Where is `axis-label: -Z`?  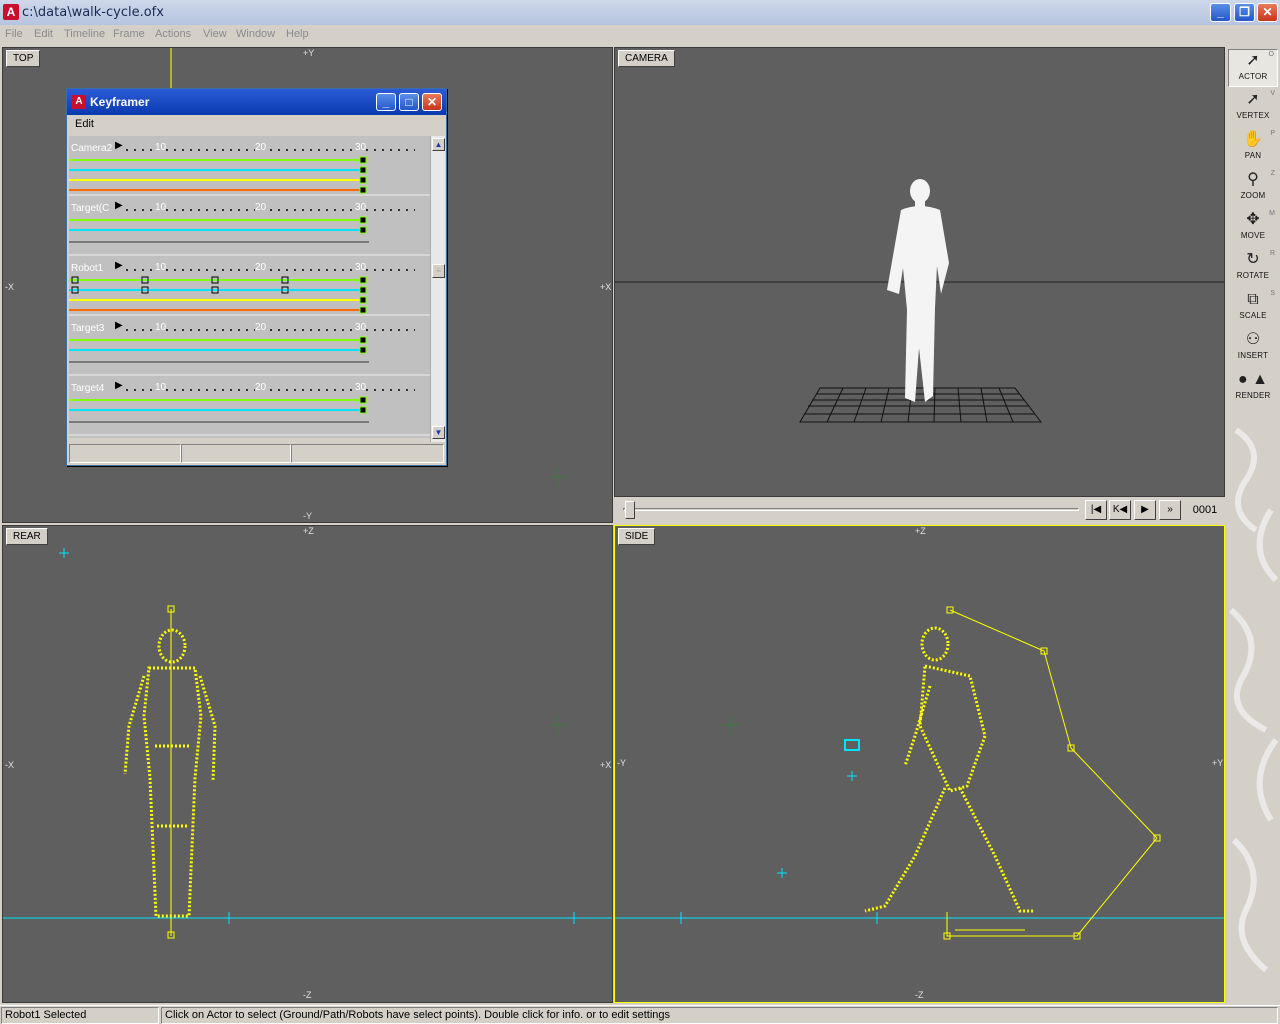 axis-label: -Z is located at coordinates (919, 995).